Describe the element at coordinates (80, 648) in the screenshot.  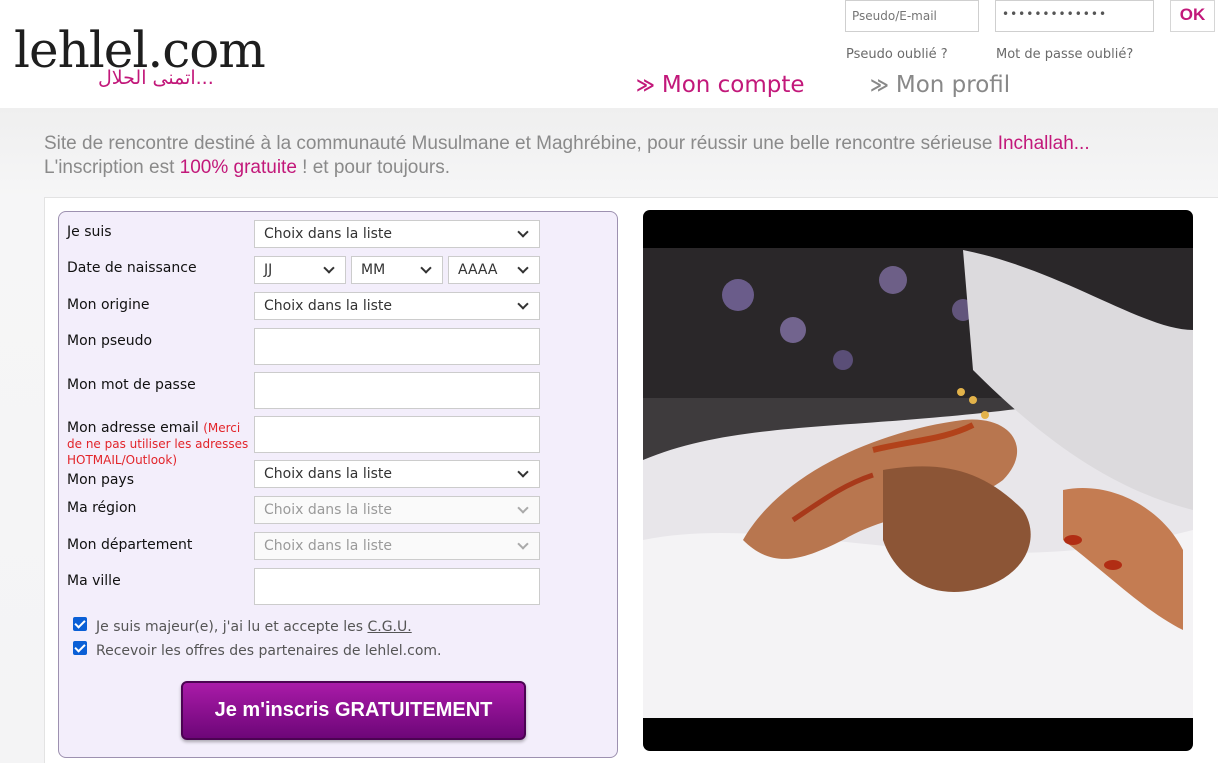
I see `offres-checkbox` at that location.